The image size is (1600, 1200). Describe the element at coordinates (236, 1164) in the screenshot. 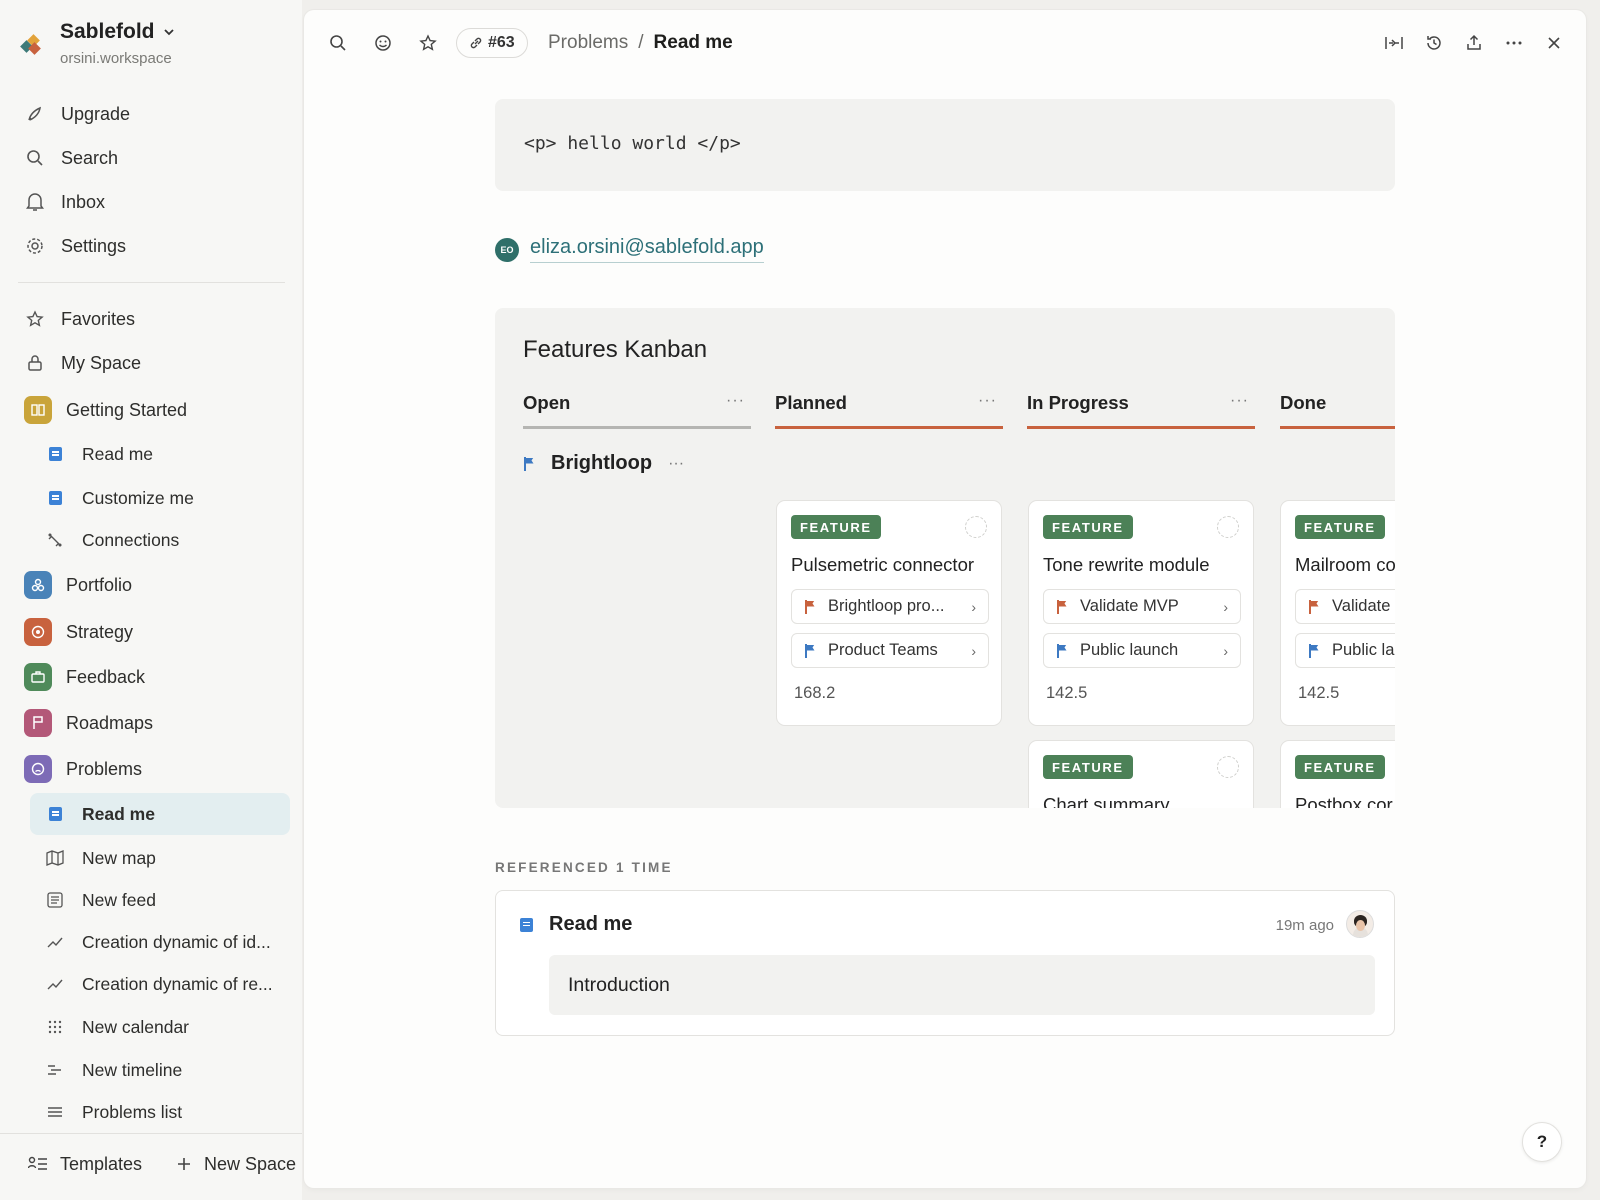

I see `new-space-button: New Space` at that location.